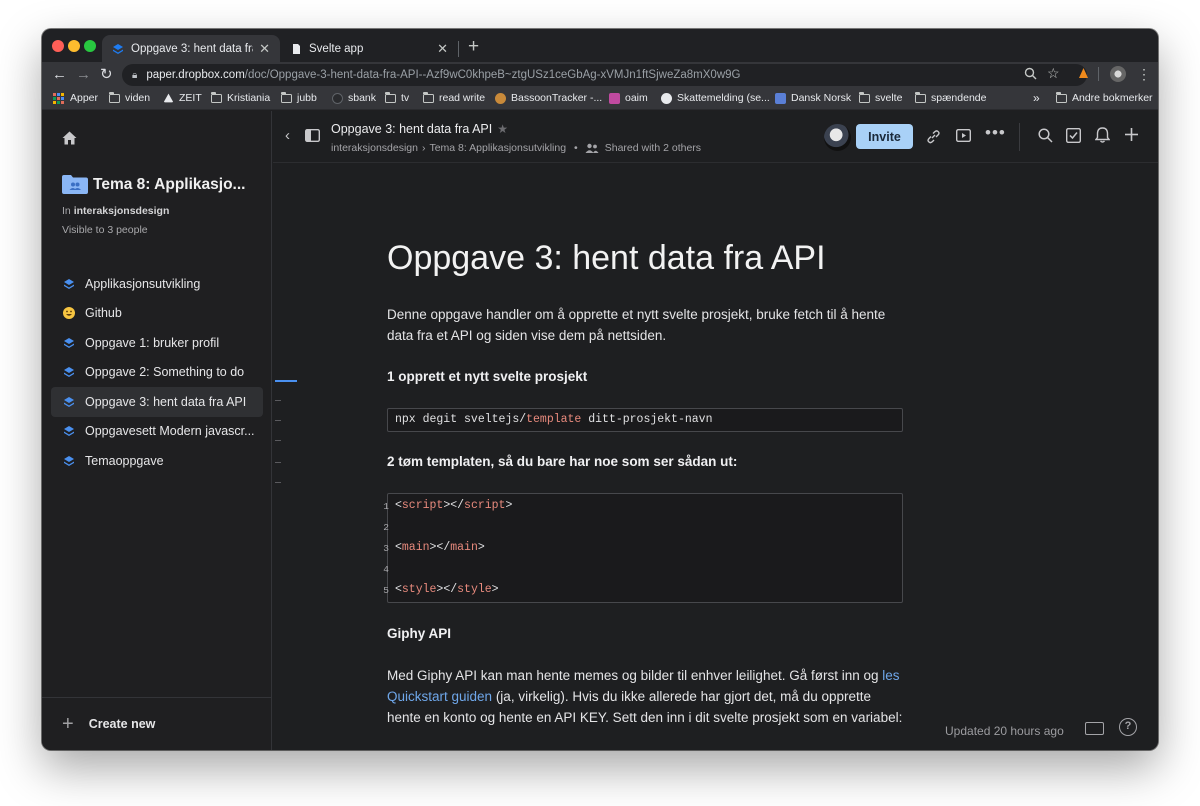  I want to click on new-tab-button: +, so click(473, 47).